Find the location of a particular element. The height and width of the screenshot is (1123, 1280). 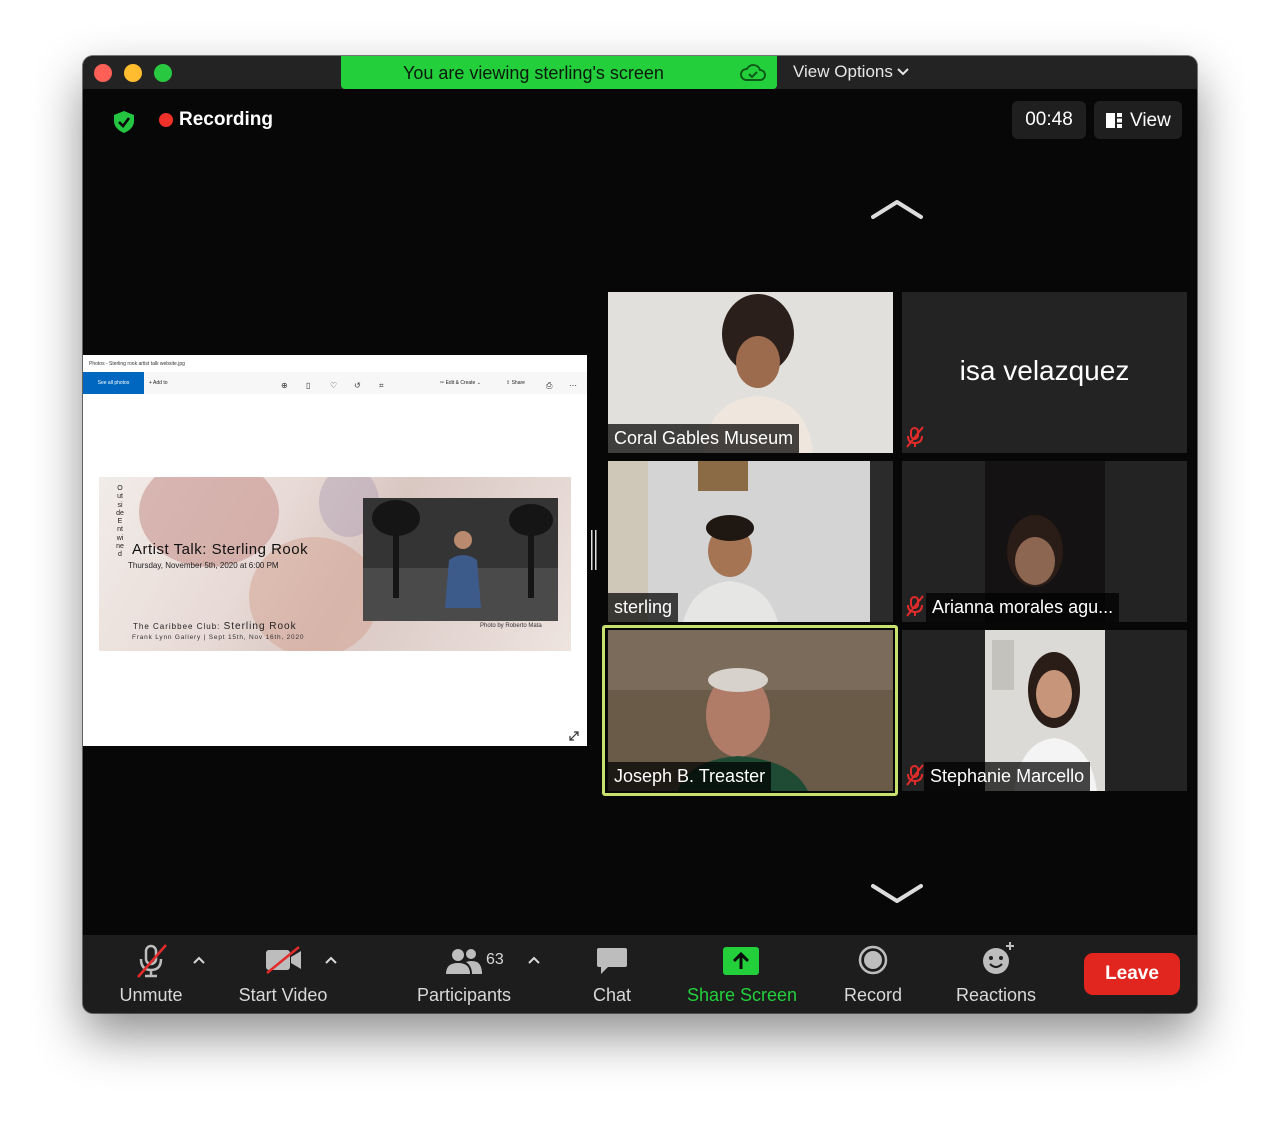

rotate-icon: ↺ is located at coordinates (357, 385).